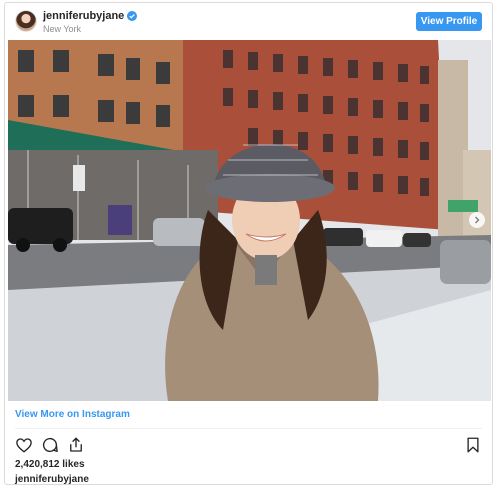 The height and width of the screenshot is (488, 498). I want to click on like-button, so click(24, 445).